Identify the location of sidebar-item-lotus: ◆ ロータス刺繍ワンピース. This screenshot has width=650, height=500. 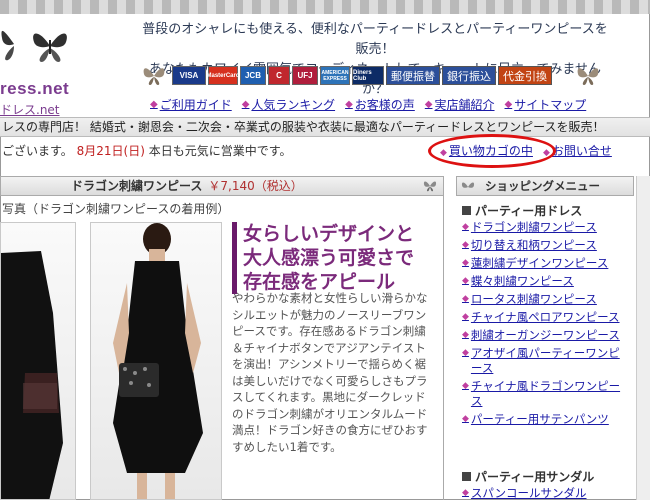
(545, 299).